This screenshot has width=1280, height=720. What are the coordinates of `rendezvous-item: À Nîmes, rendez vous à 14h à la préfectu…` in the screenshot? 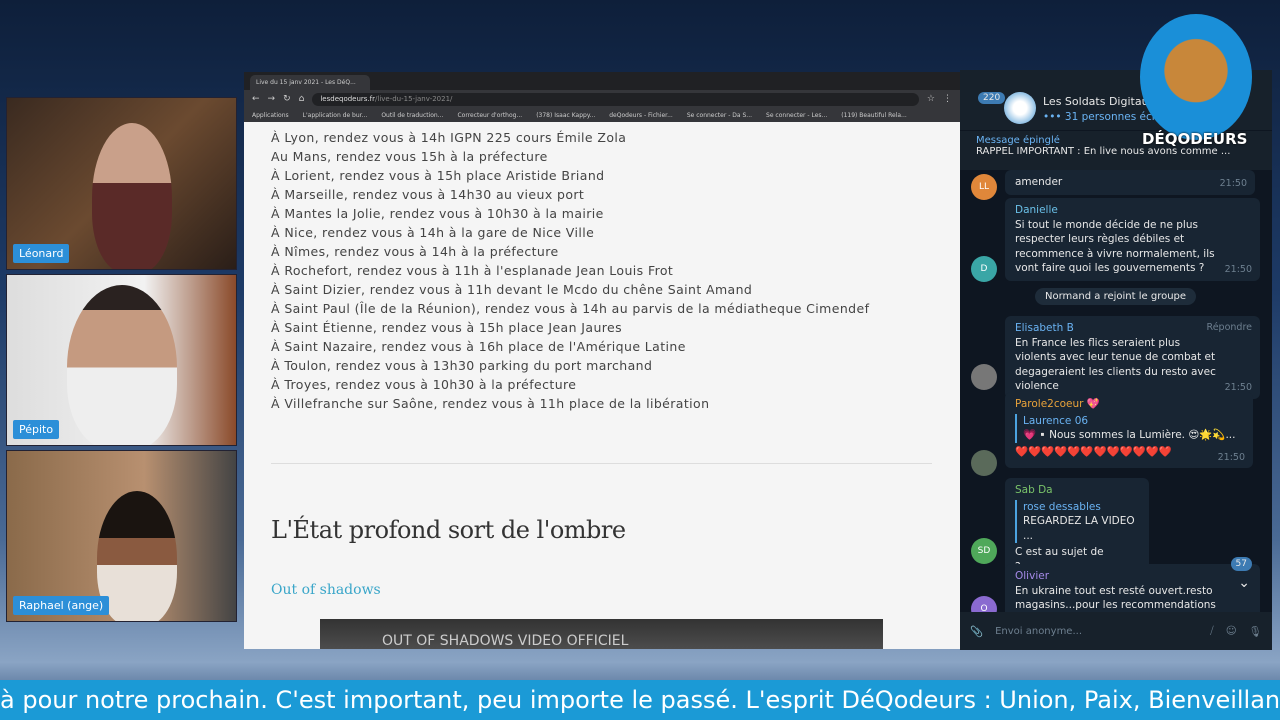 It's located at (415, 251).